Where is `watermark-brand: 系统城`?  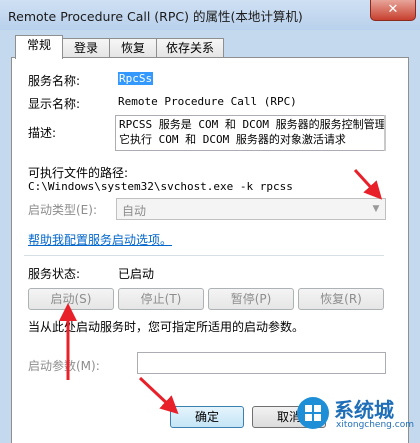
watermark-brand: 系统城 is located at coordinates (364, 410).